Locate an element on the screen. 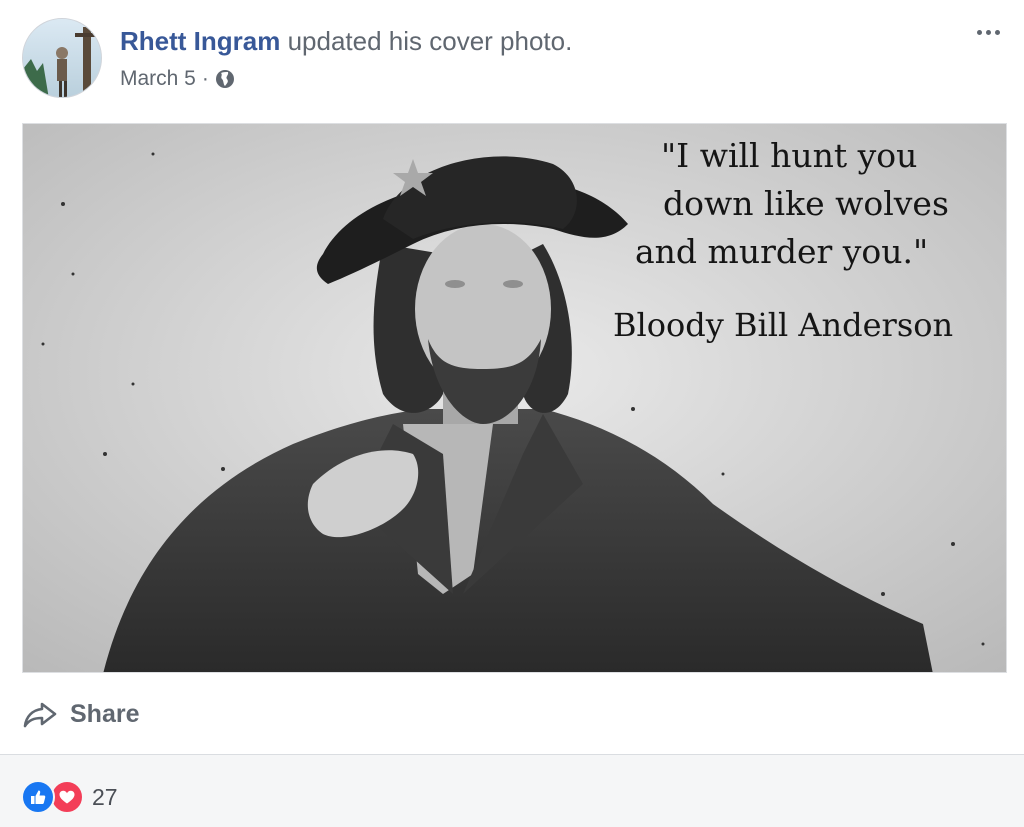  more-options-icon is located at coordinates (980, 32).